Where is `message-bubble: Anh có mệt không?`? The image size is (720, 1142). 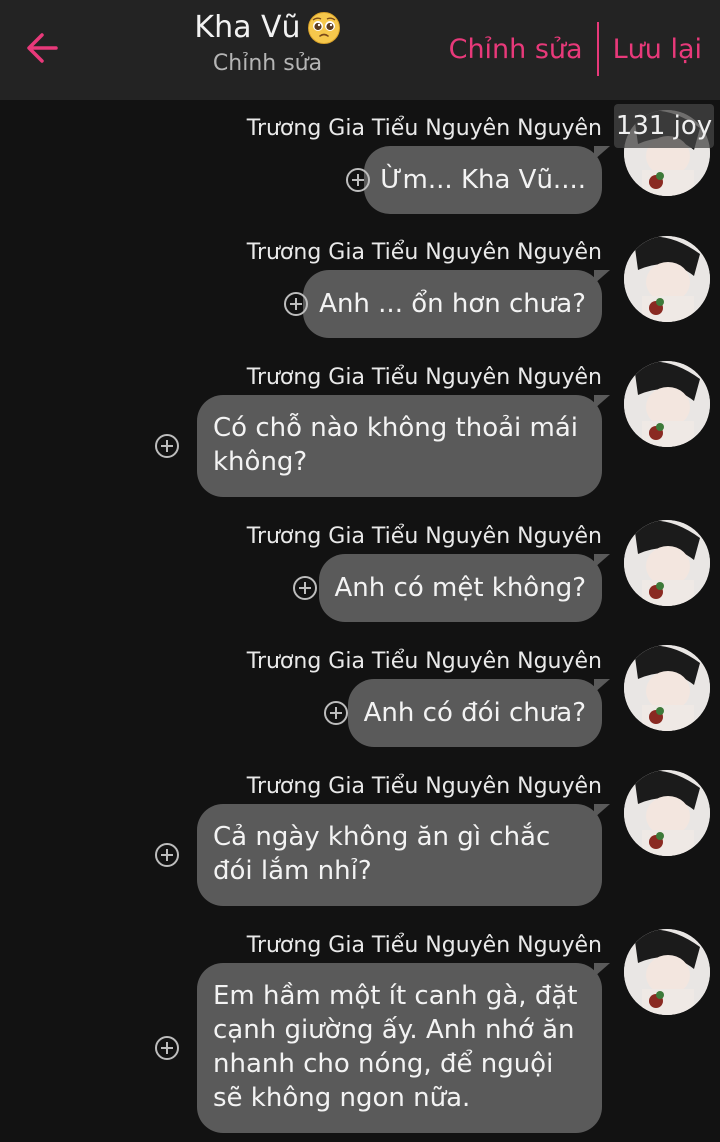 message-bubble: Anh có mệt không? is located at coordinates (464, 588).